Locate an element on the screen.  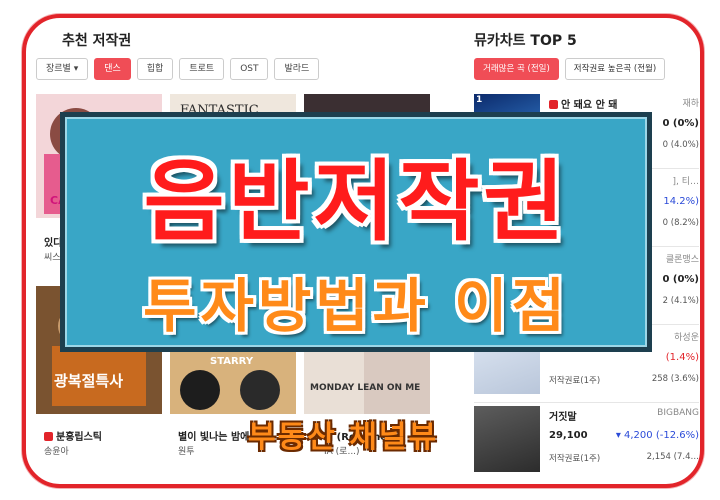
chart-row-1-rank: 1 is located at coordinates (479, 100).